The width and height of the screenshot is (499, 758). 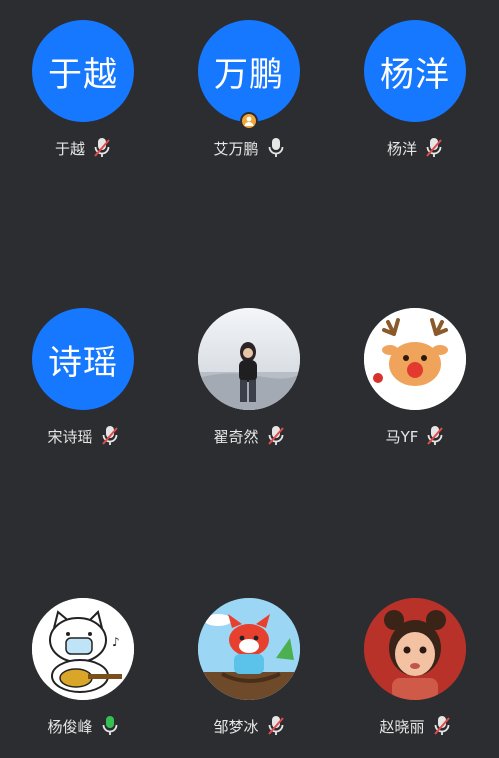 I want to click on participant-name-row: 杨洋, so click(x=415, y=148).